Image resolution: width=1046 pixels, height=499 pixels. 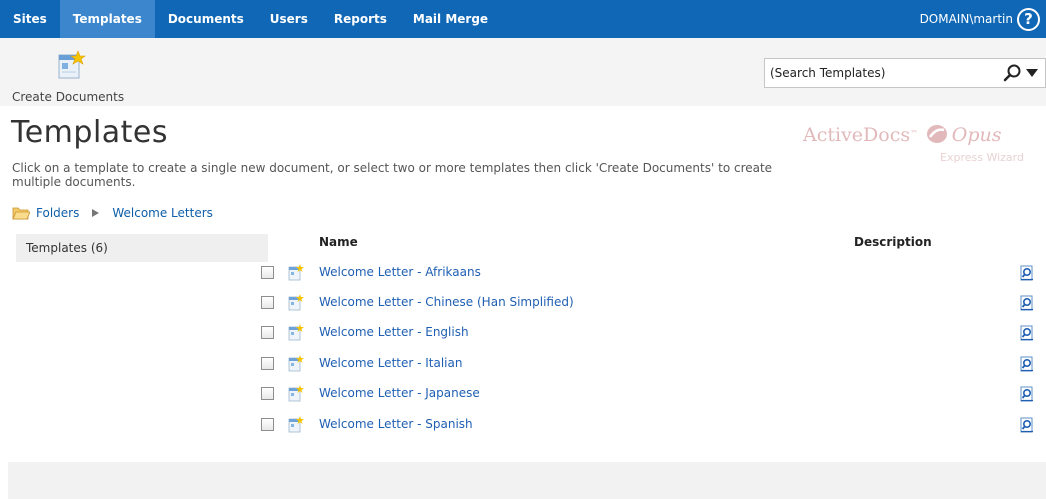 What do you see at coordinates (72, 64) in the screenshot?
I see `create-document-icon` at bounding box center [72, 64].